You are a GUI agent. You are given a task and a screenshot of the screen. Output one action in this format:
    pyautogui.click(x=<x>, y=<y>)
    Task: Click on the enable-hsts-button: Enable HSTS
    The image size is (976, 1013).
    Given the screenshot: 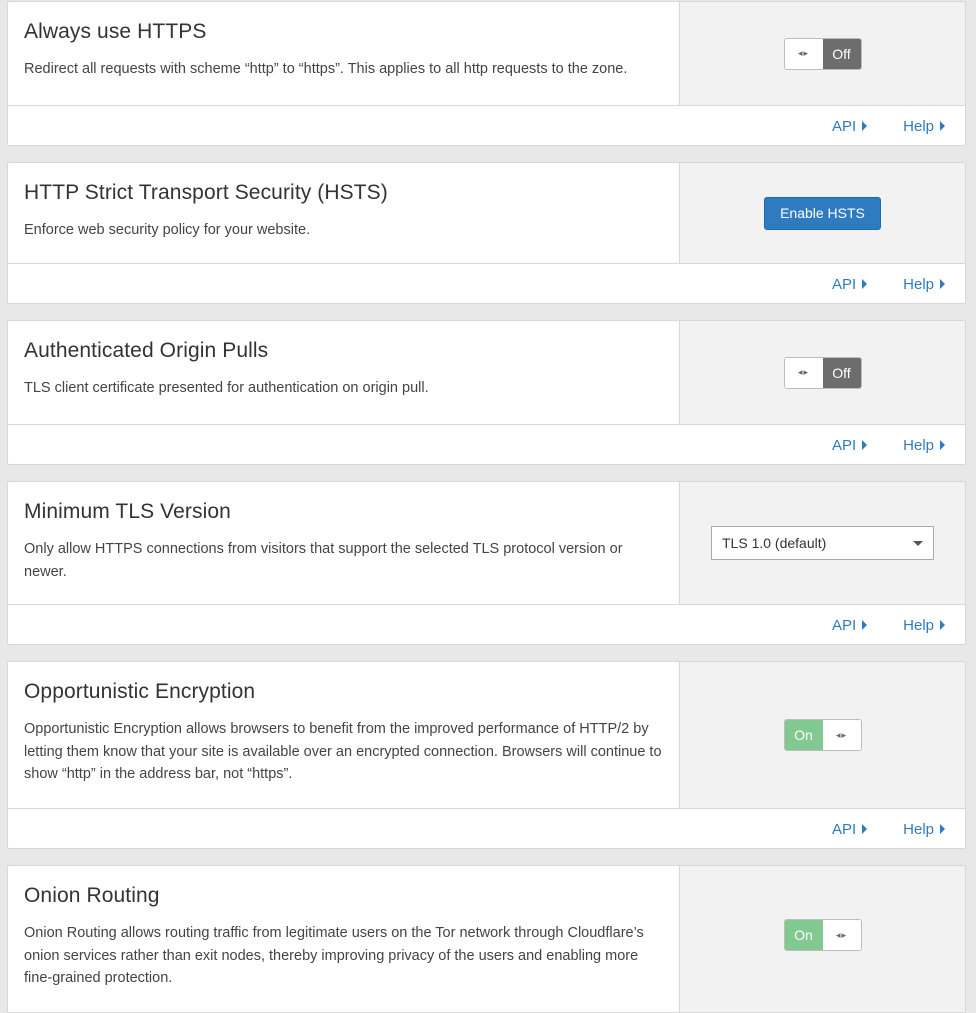 What is the action you would take?
    pyautogui.click(x=822, y=213)
    